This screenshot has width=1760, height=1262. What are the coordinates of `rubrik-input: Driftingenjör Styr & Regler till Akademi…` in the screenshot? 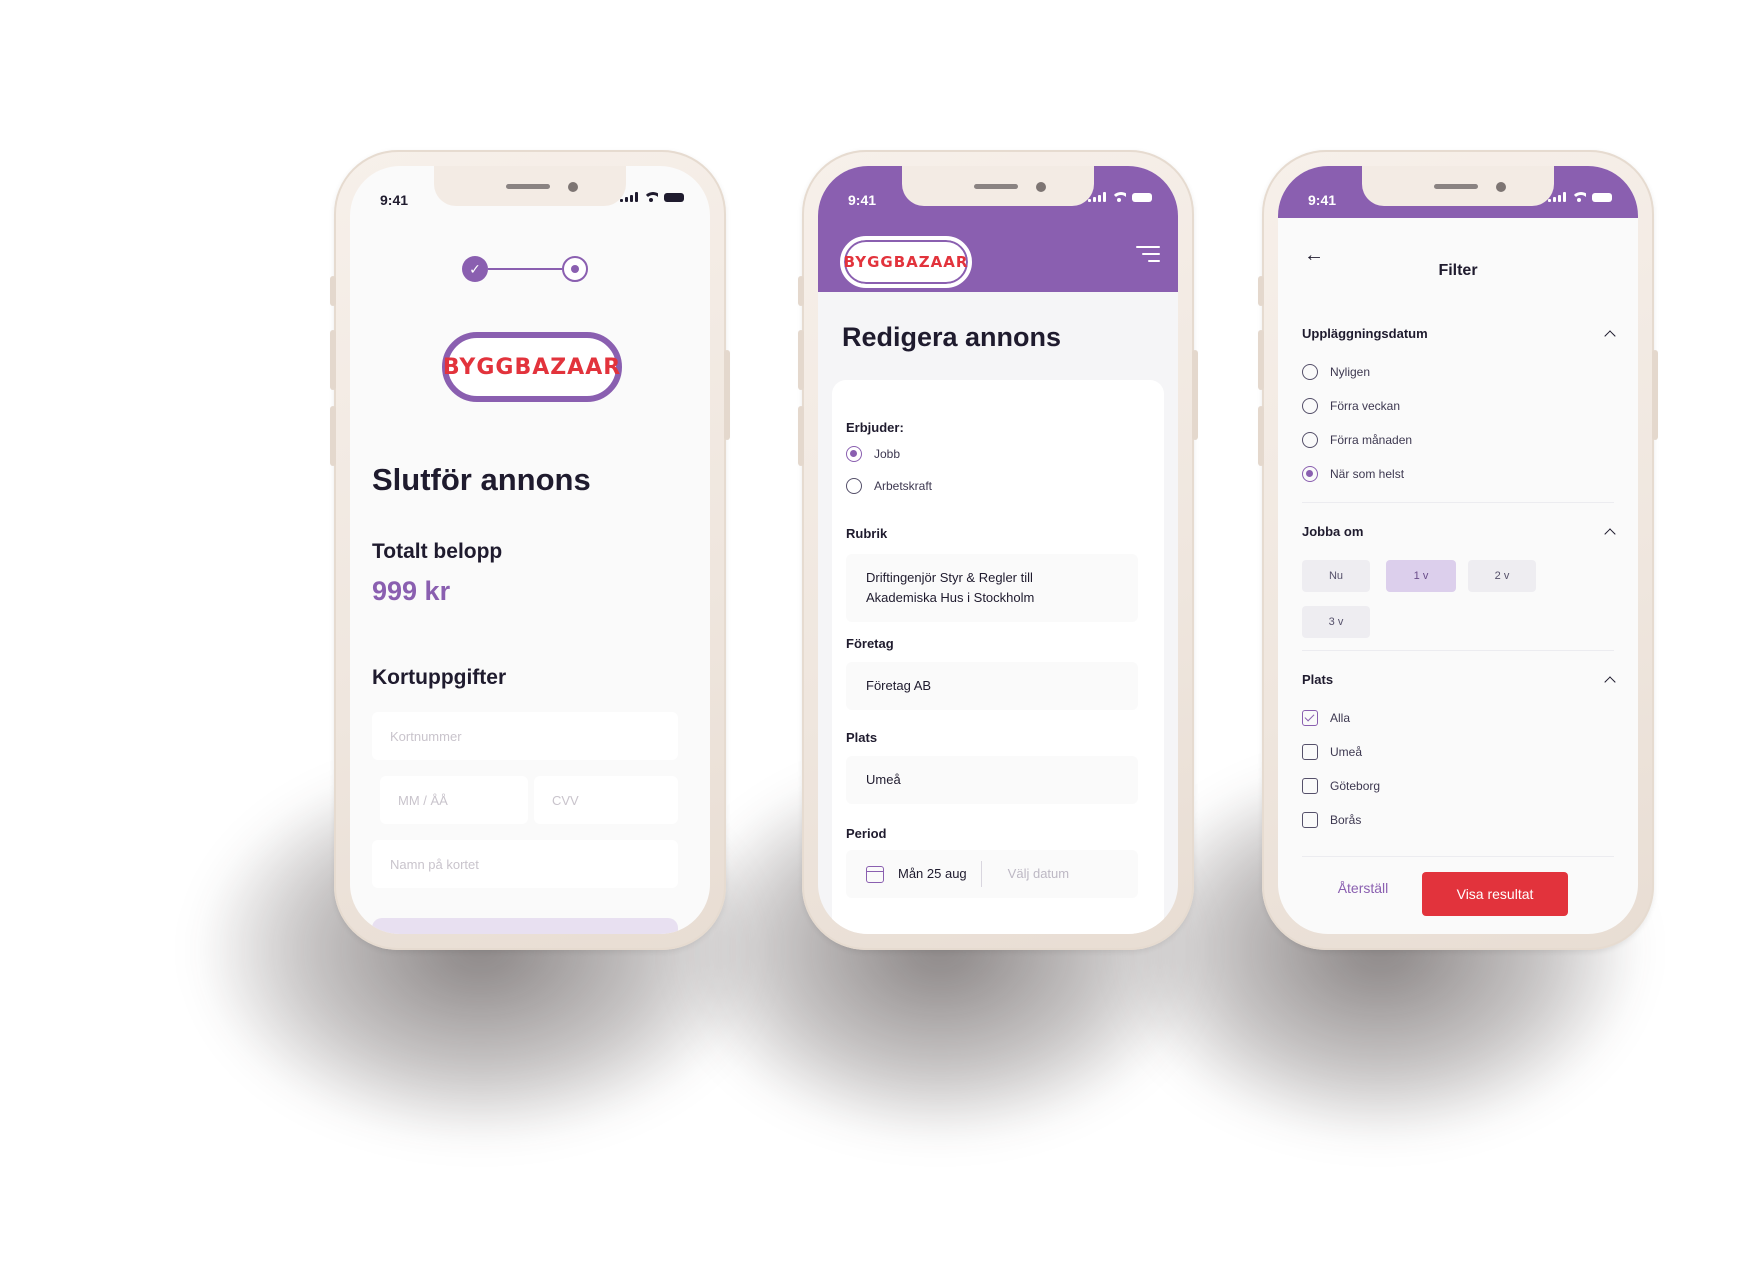 It's located at (992, 588).